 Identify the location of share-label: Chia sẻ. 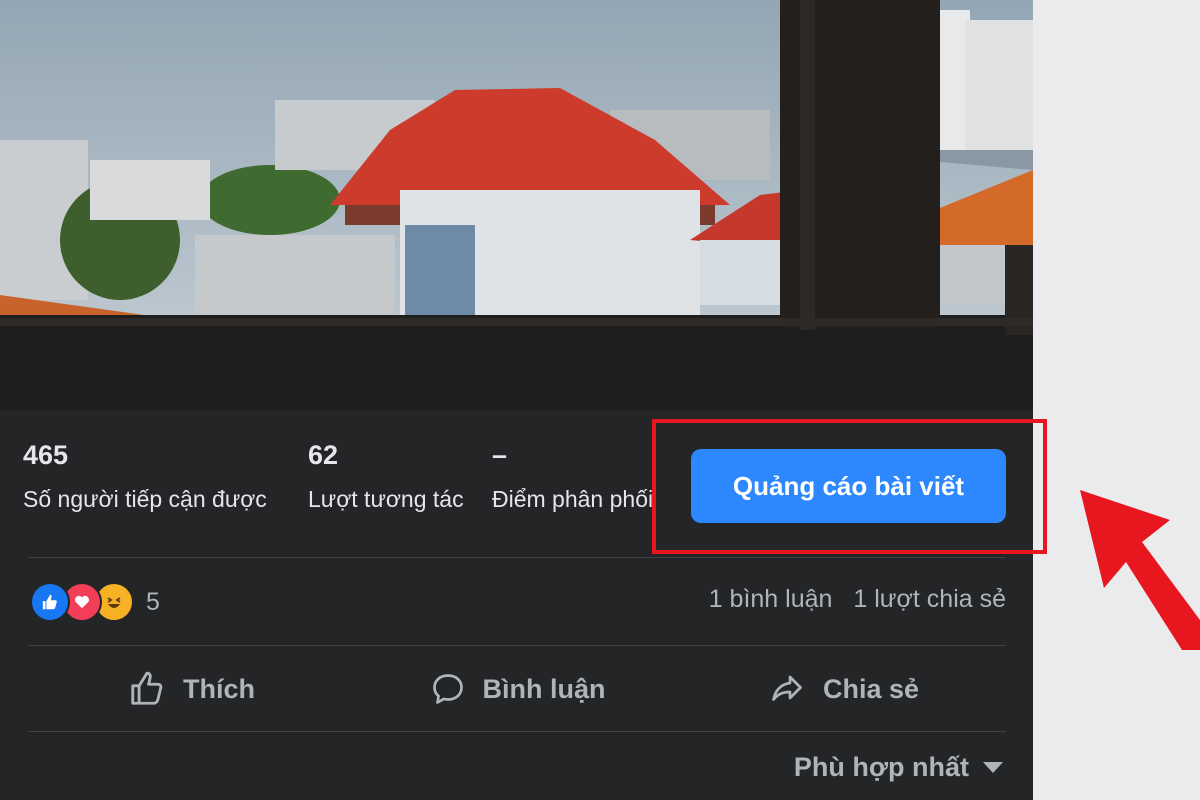
(871, 688).